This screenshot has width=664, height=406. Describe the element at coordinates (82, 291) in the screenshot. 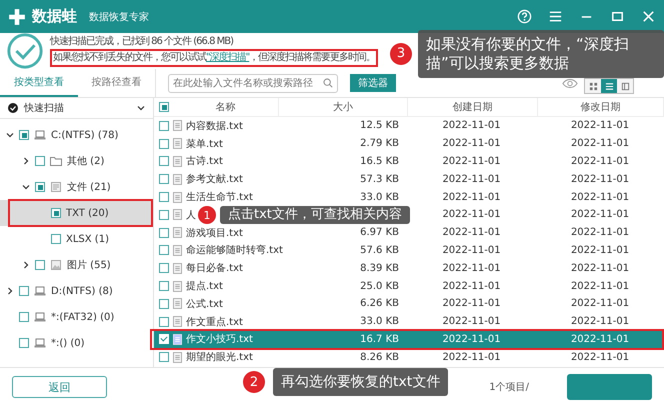

I see `tree-label: D:(NTFS) (8)` at that location.